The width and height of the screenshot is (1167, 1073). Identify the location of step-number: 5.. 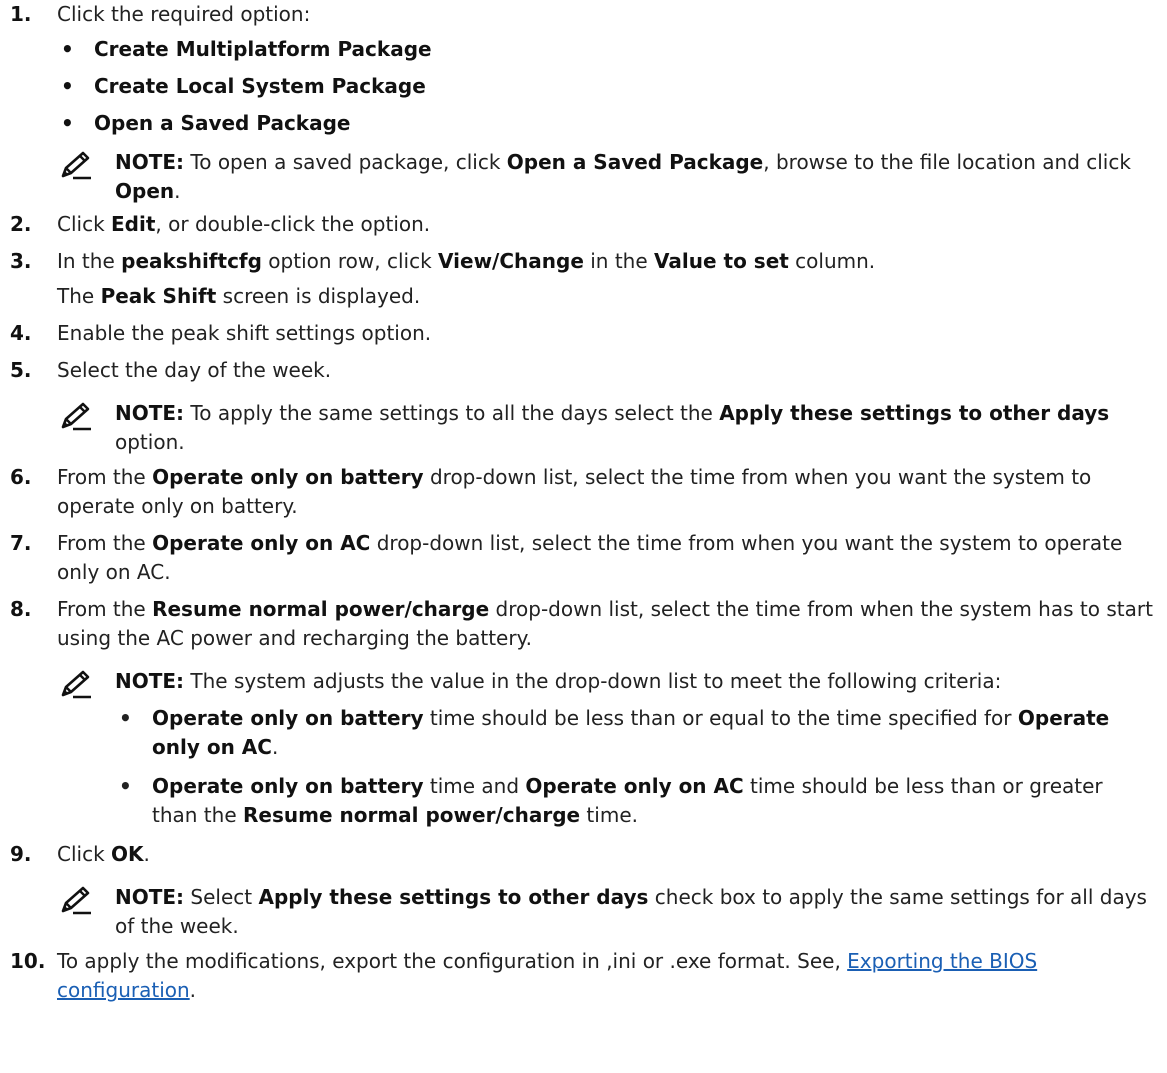
(21, 370).